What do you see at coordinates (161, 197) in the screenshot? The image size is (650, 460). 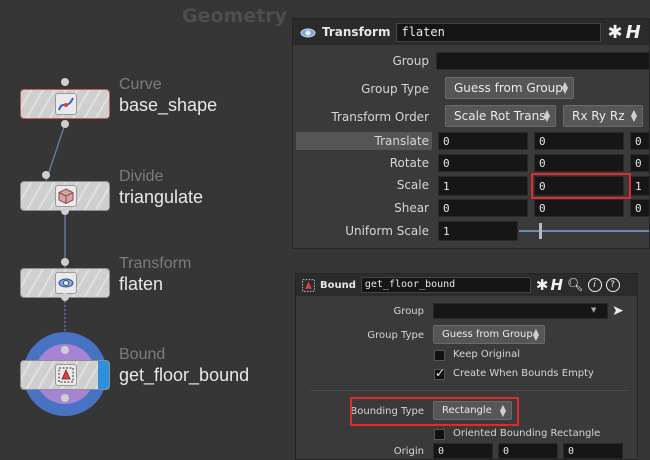 I see `node-name-label: triangulate` at bounding box center [161, 197].